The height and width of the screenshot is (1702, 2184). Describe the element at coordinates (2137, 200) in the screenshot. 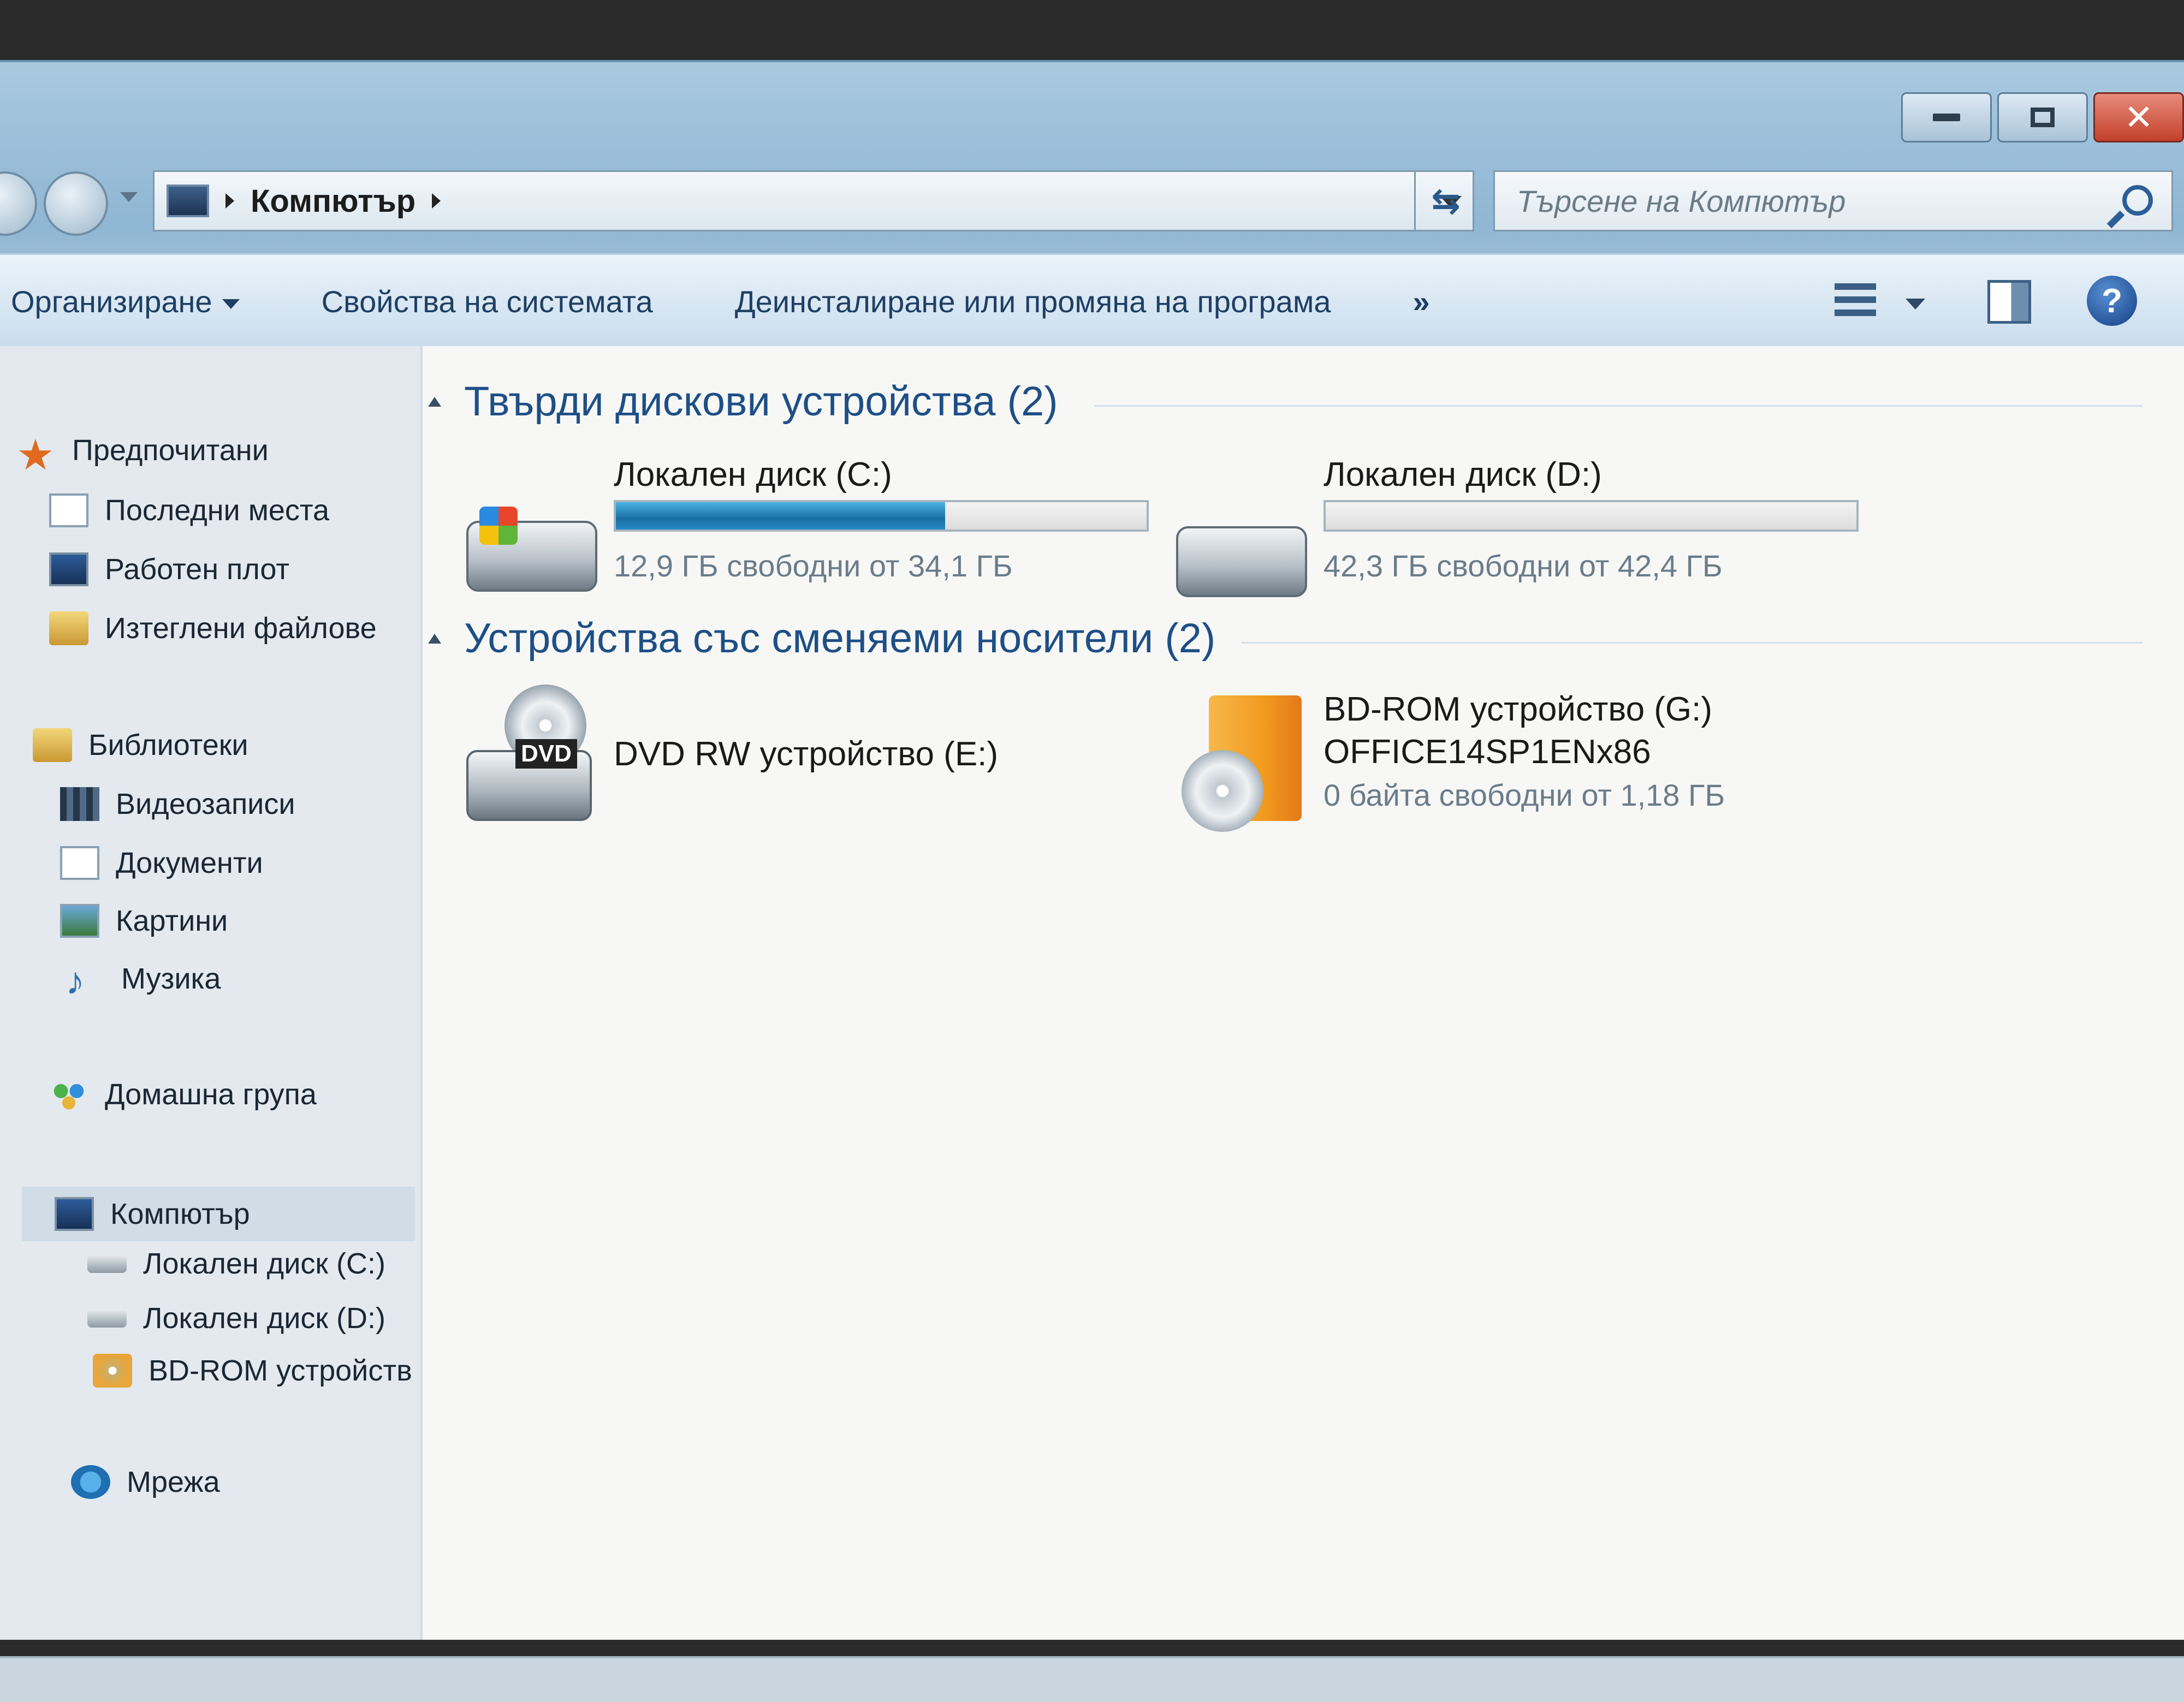

I see `search-icon` at that location.